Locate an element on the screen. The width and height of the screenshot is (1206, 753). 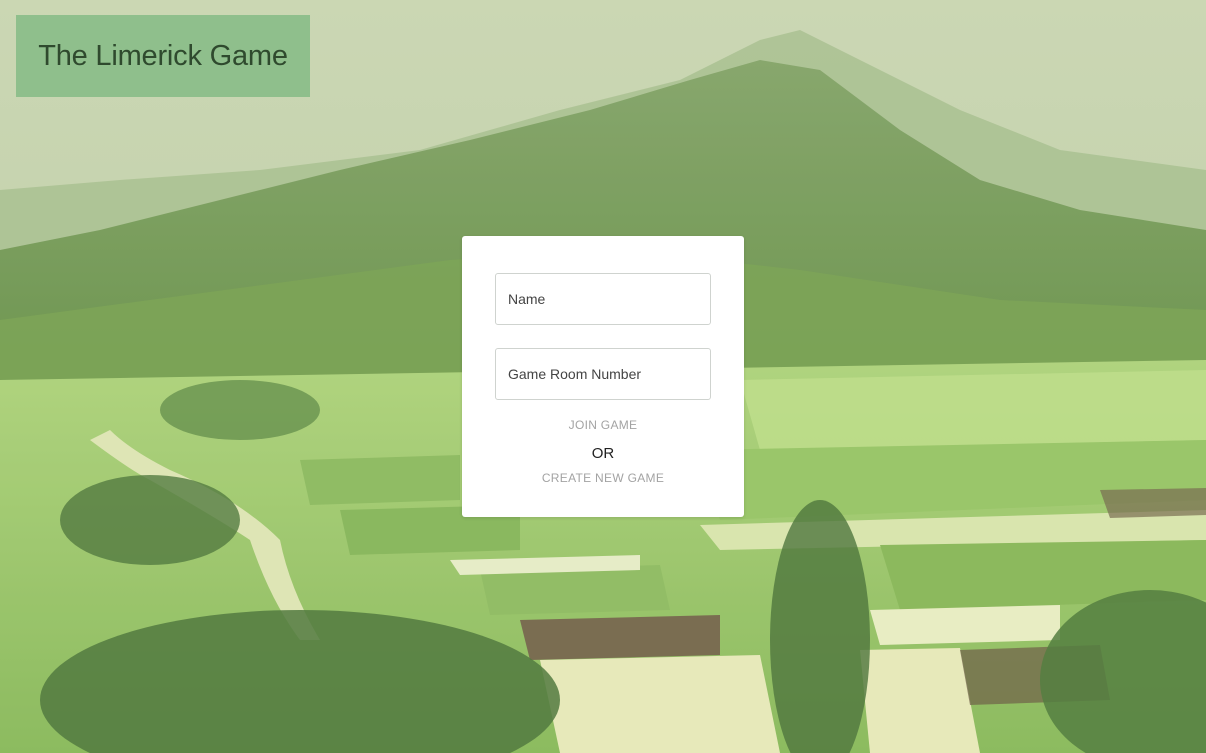
or-separator: OR is located at coordinates (603, 453).